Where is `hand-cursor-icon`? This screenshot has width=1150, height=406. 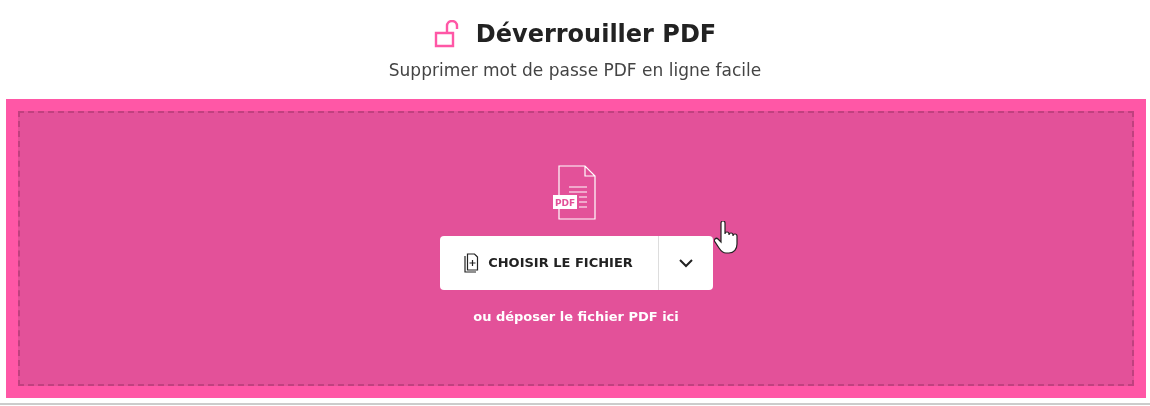
hand-cursor-icon is located at coordinates (727, 238).